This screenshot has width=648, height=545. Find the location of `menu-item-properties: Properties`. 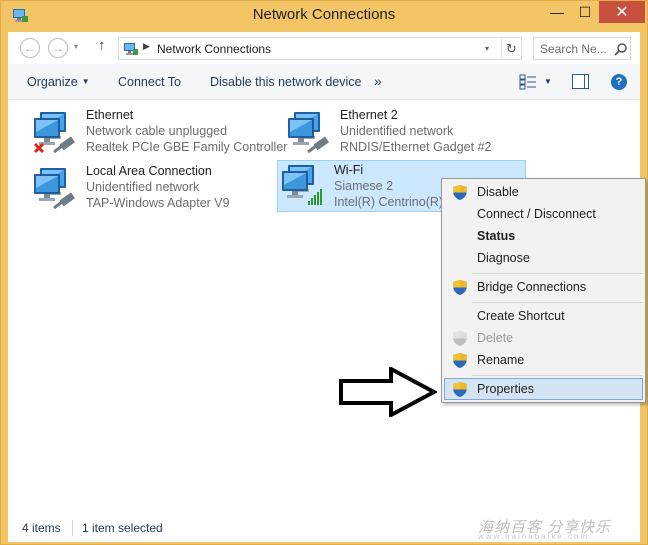

menu-item-properties: Properties is located at coordinates (543, 389).